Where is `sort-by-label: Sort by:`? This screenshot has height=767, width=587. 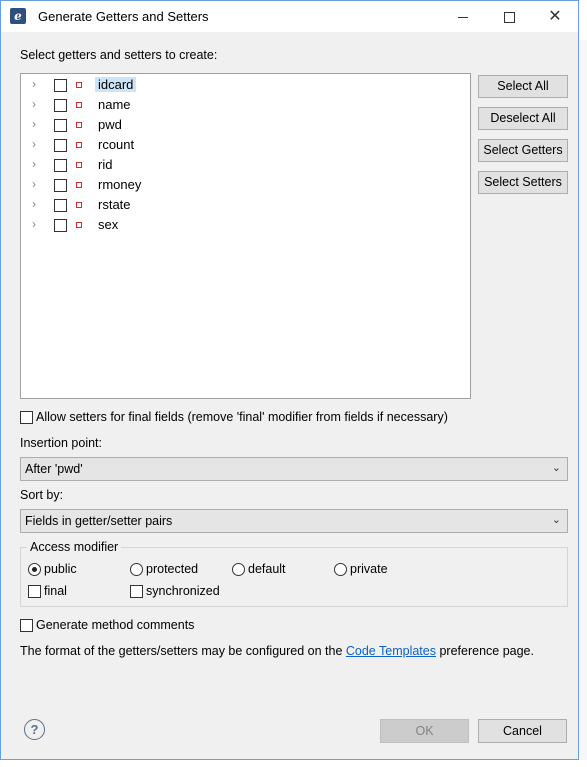 sort-by-label: Sort by: is located at coordinates (42, 495).